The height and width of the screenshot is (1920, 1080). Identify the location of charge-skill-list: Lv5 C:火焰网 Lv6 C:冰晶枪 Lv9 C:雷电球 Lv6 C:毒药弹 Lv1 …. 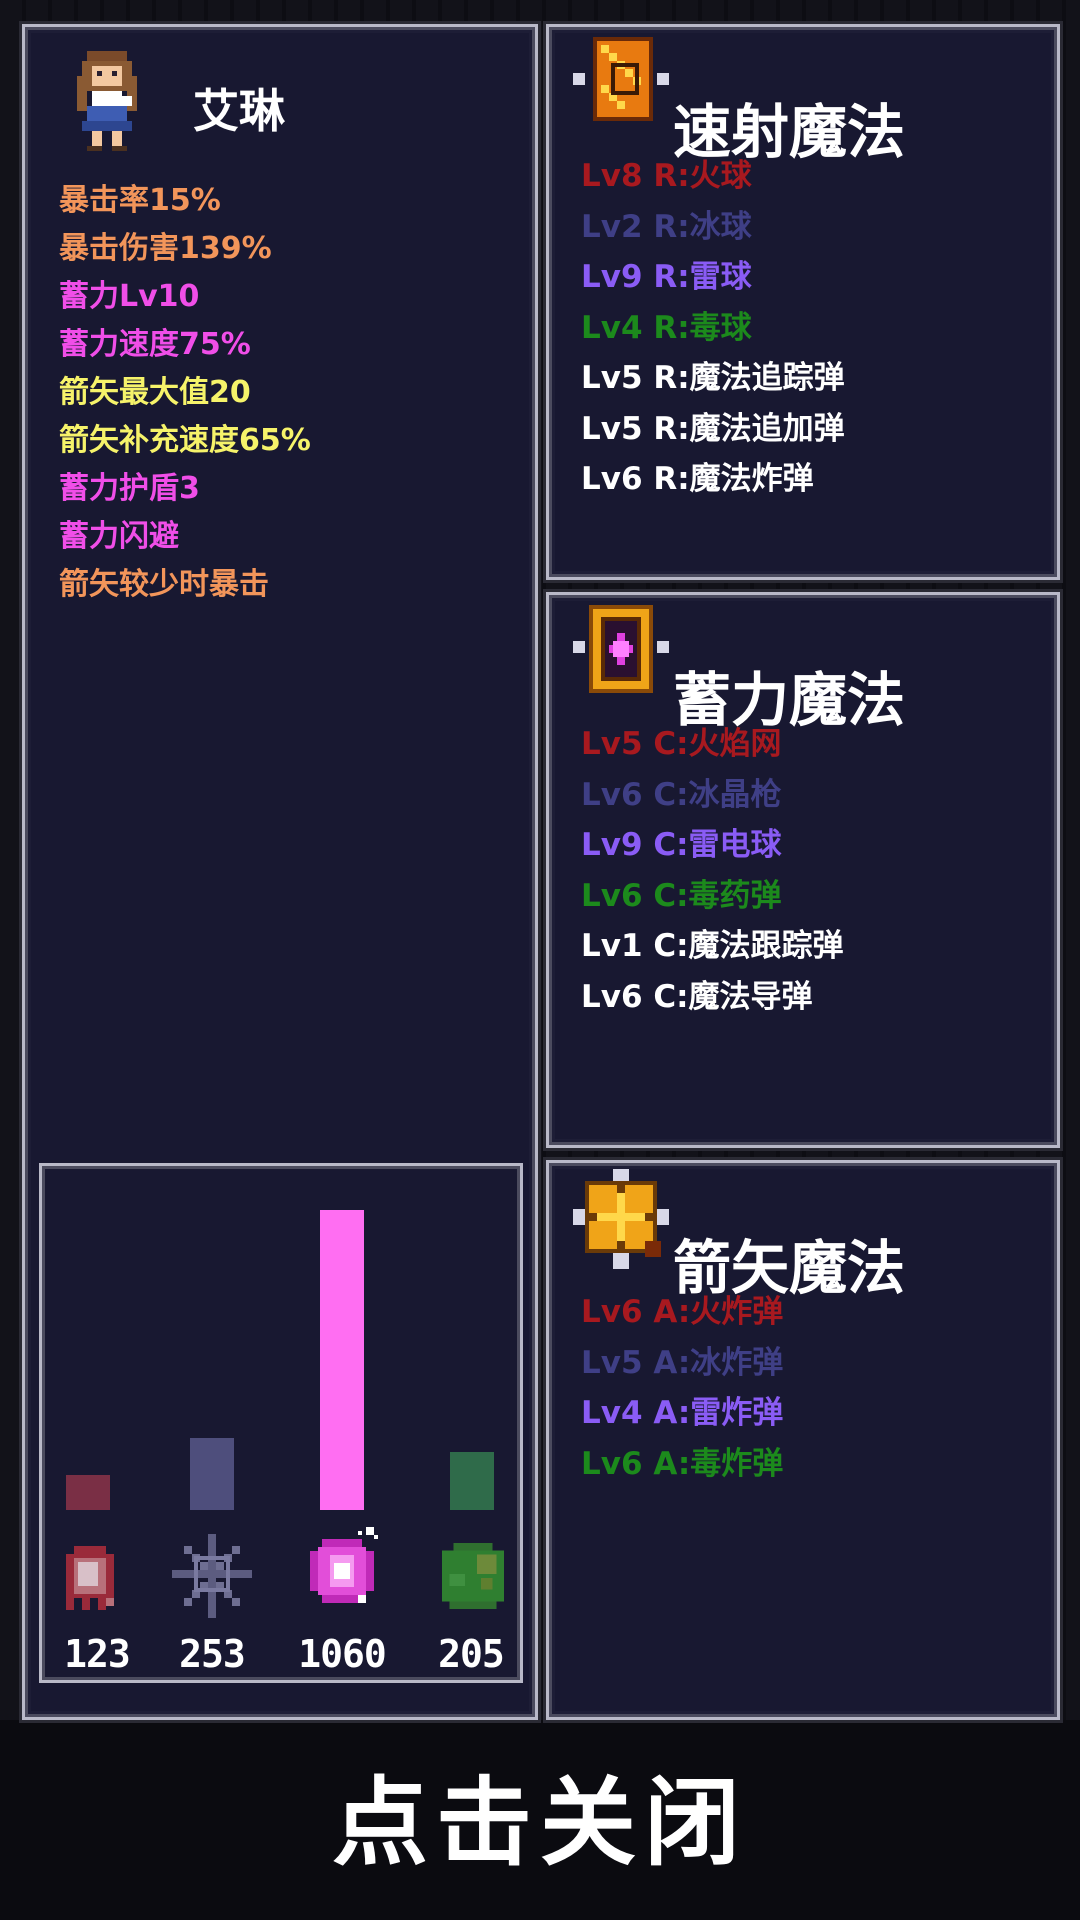
(712, 870).